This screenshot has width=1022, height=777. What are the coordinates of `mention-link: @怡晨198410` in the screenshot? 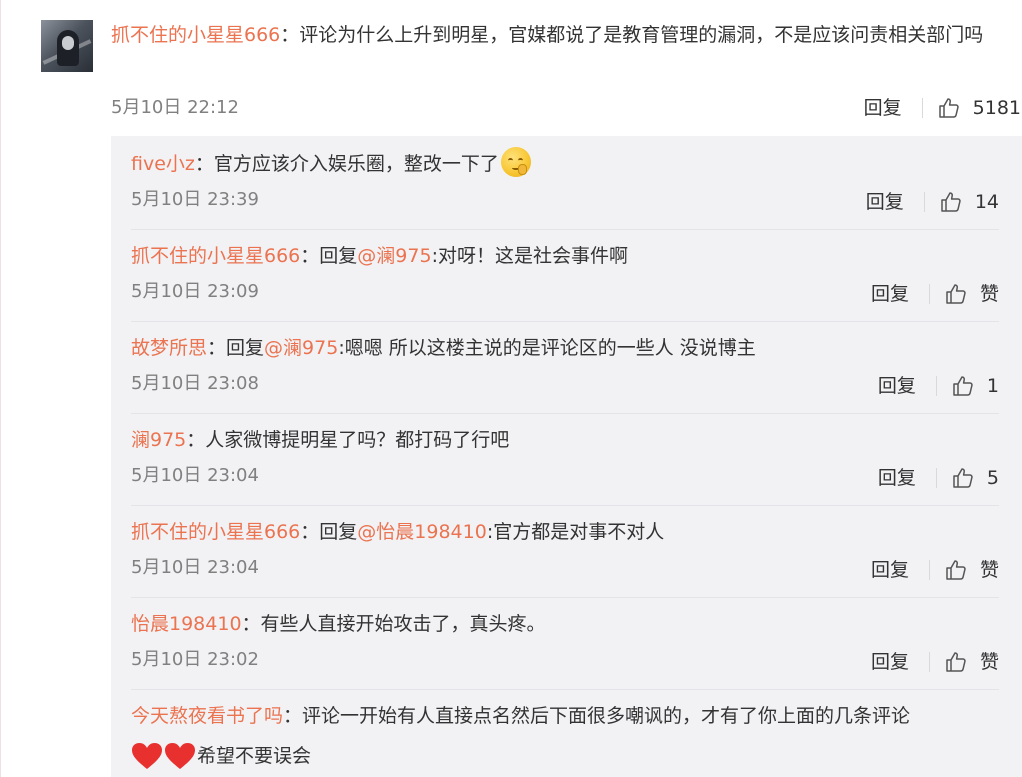 It's located at (422, 532).